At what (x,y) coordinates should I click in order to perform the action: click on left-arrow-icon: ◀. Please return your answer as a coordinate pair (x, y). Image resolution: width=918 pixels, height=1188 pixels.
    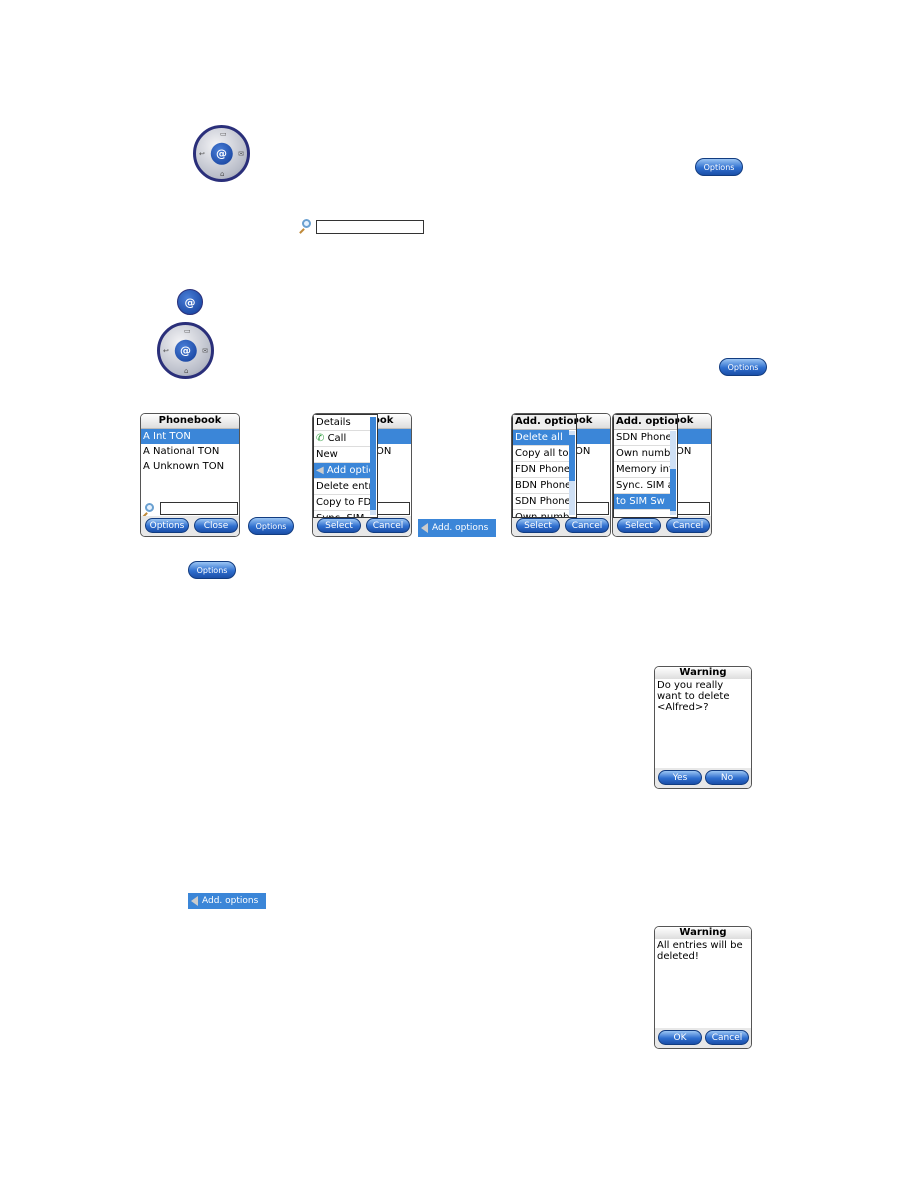
    Looking at the image, I should click on (321, 470).